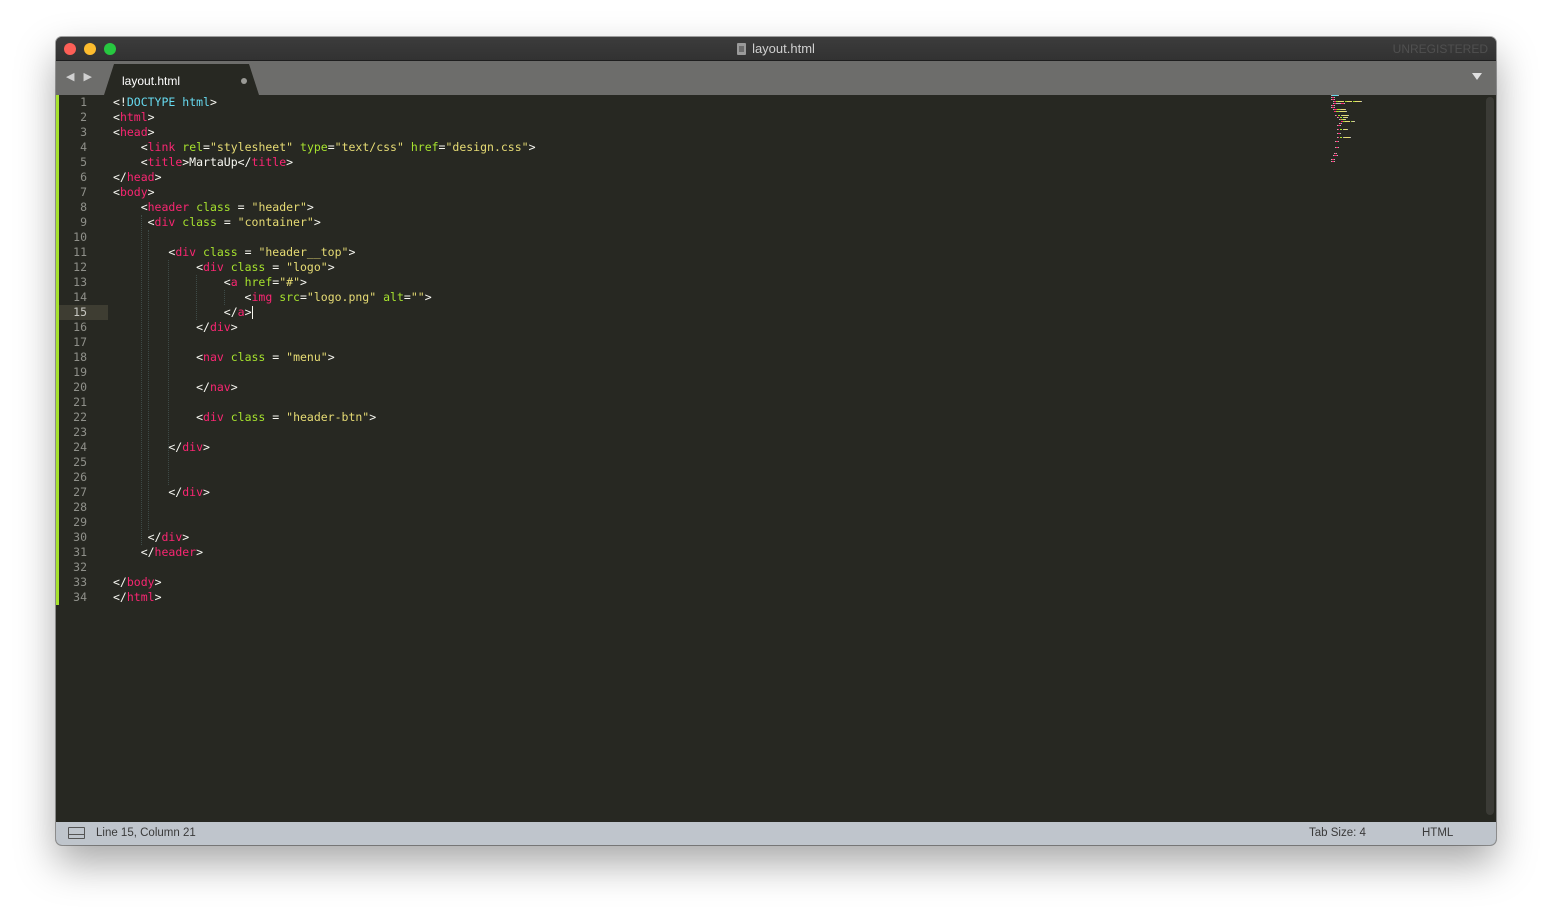  What do you see at coordinates (83, 222) in the screenshot?
I see `line-number: 9` at bounding box center [83, 222].